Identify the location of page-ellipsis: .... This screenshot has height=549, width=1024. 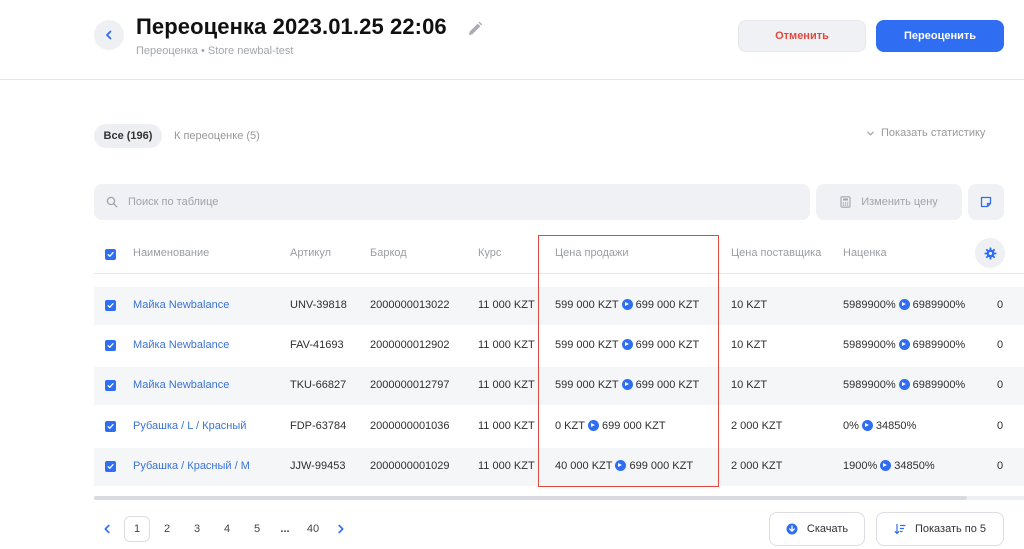
(285, 529).